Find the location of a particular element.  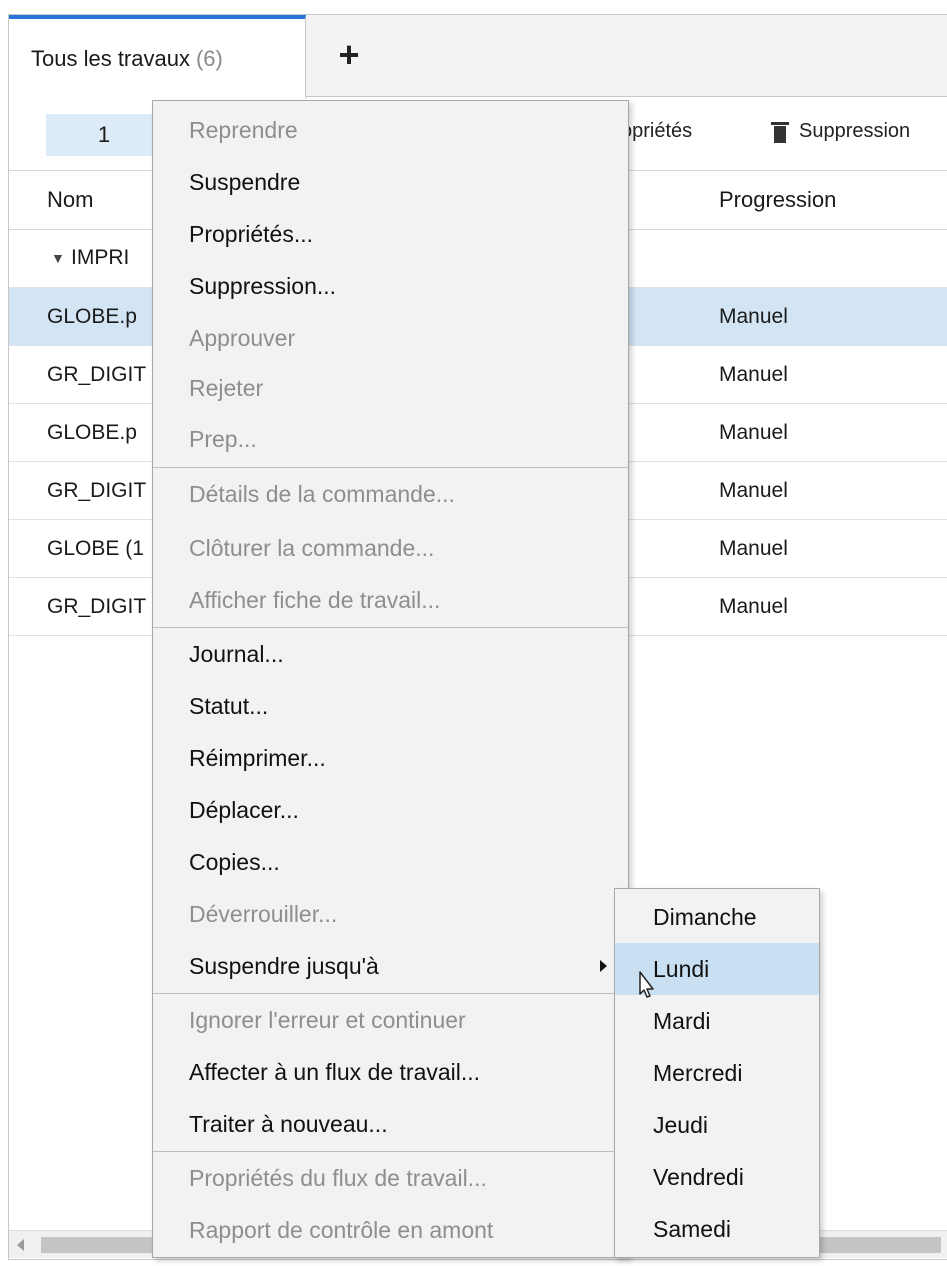

menu-item-preflight-report: Rapport de contrôle en amont is located at coordinates (341, 1229).